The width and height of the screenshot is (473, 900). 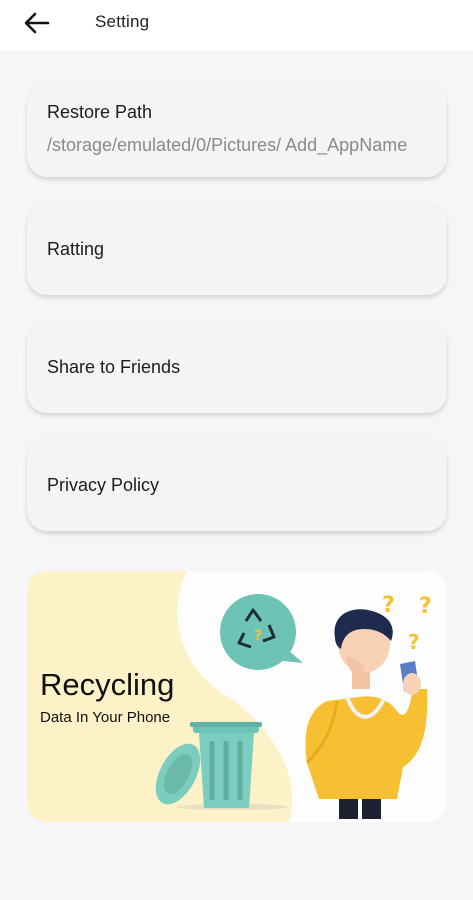 What do you see at coordinates (237, 485) in the screenshot?
I see `privacy-policy-item: Privacy Policy` at bounding box center [237, 485].